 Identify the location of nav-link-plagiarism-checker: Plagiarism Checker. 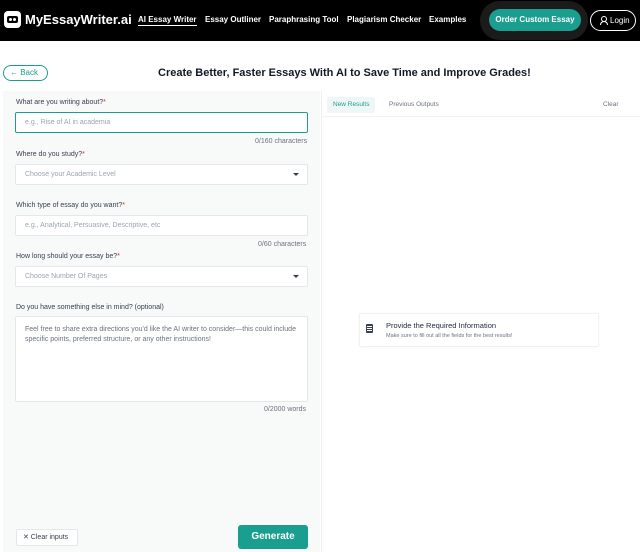
(384, 19).